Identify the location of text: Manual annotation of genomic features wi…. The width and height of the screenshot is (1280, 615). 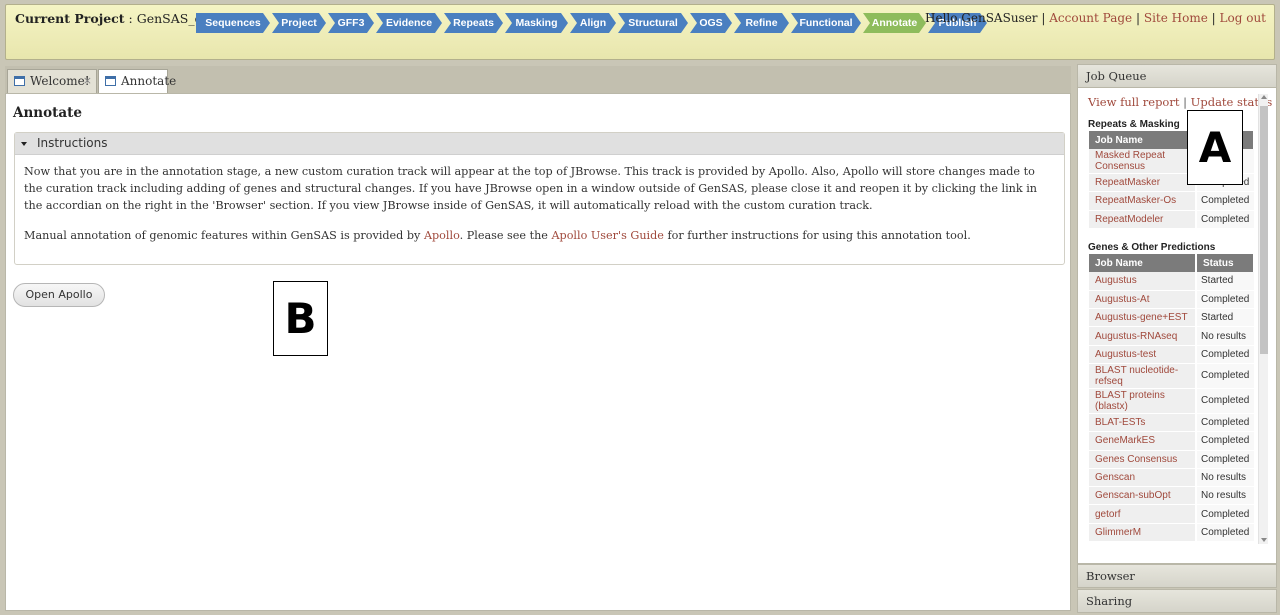
(224, 235).